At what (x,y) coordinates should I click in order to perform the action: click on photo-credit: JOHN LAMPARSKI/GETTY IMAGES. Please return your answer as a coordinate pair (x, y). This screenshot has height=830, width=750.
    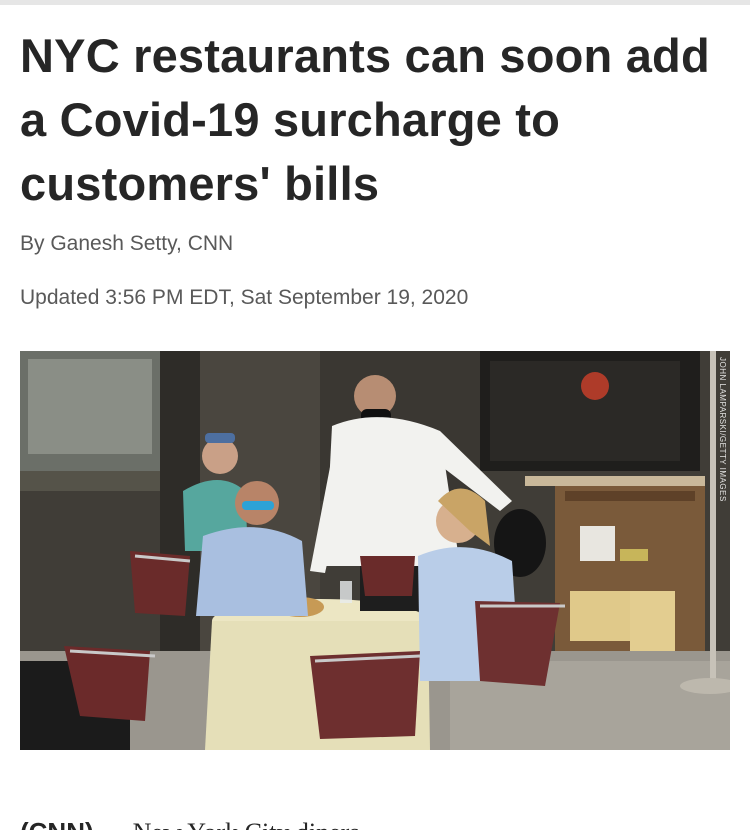
    Looking at the image, I should click on (722, 429).